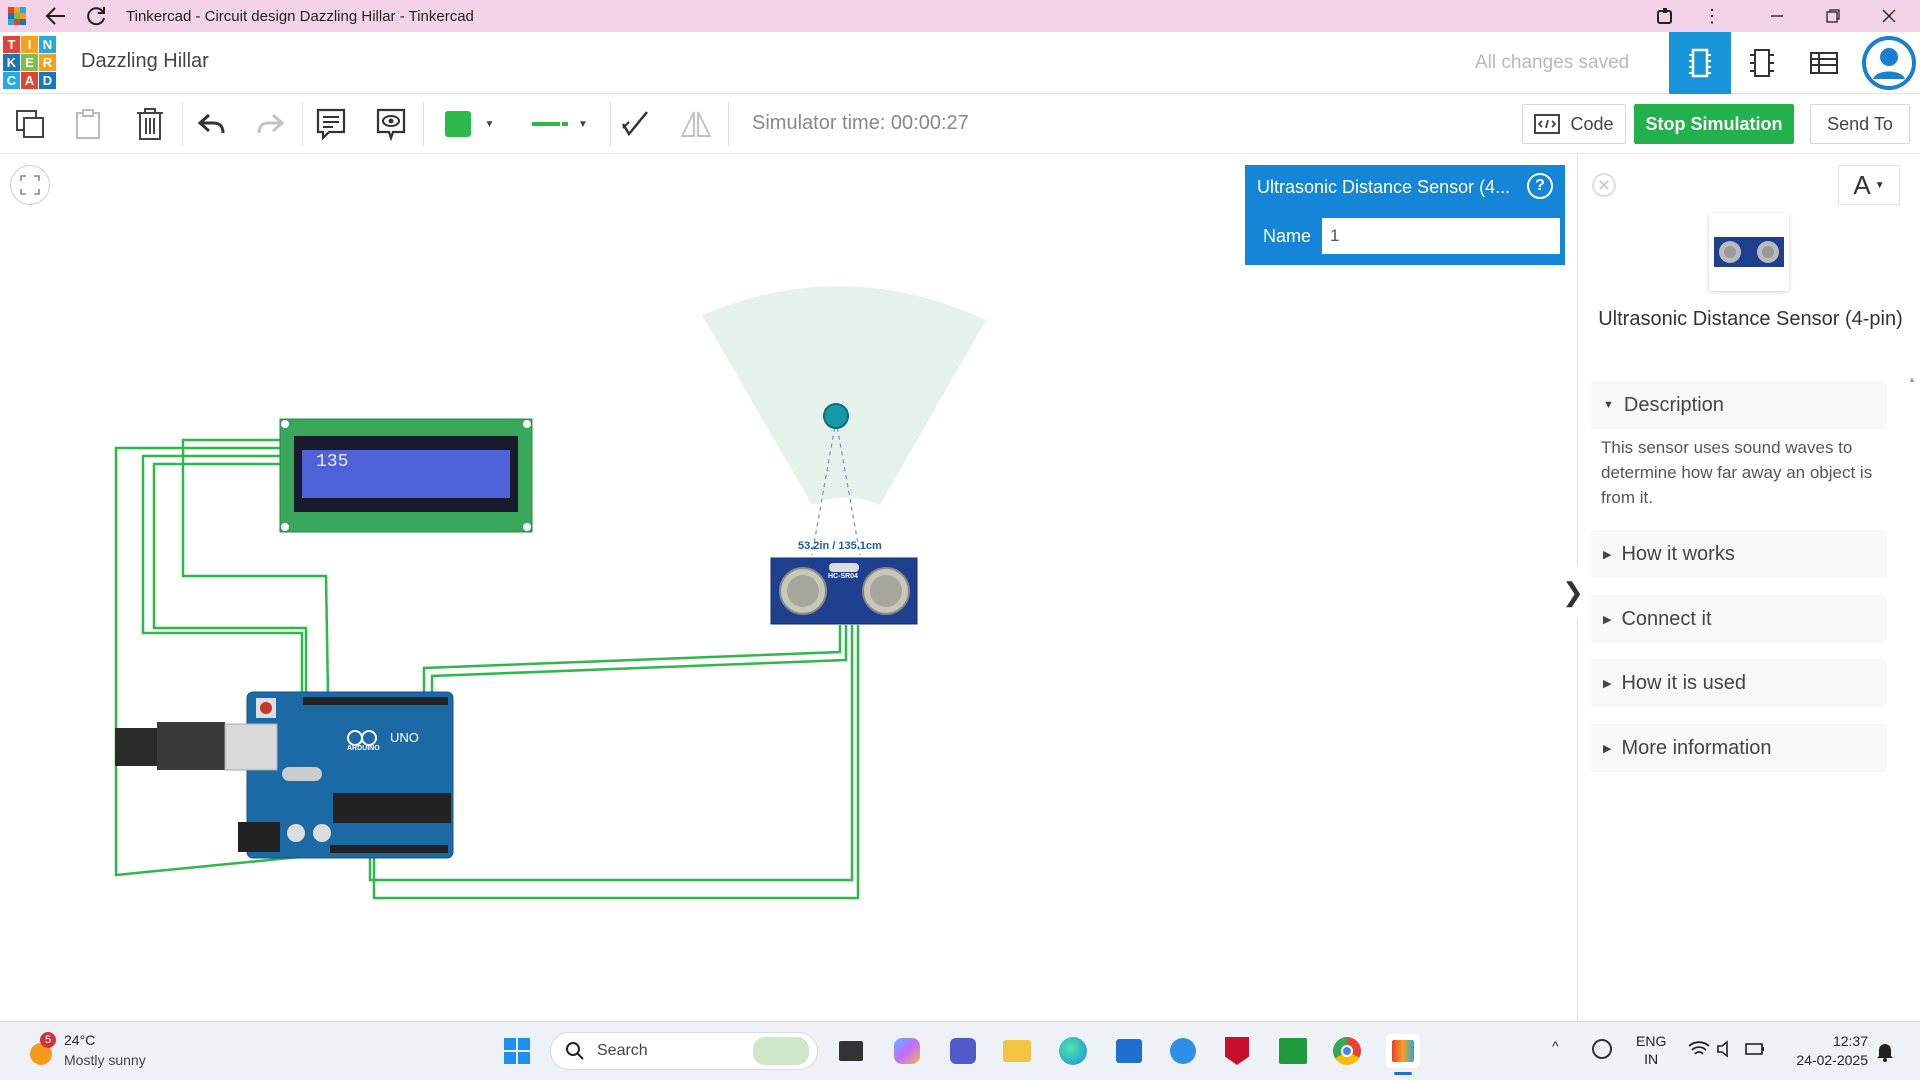  Describe the element at coordinates (1913, 379) in the screenshot. I see `scroll-up-icon: ▲` at that location.